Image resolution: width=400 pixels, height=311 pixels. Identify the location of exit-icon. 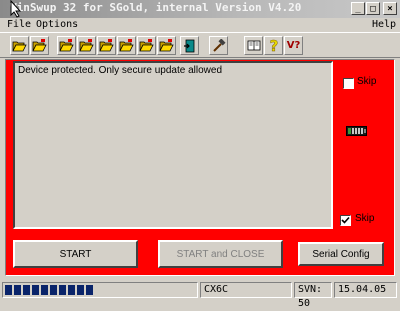
(188, 45).